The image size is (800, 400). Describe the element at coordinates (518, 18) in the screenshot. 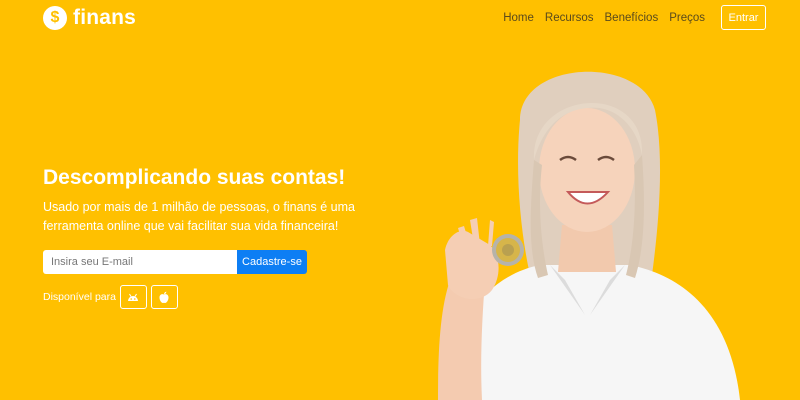

I see `nav-home: Home` at that location.